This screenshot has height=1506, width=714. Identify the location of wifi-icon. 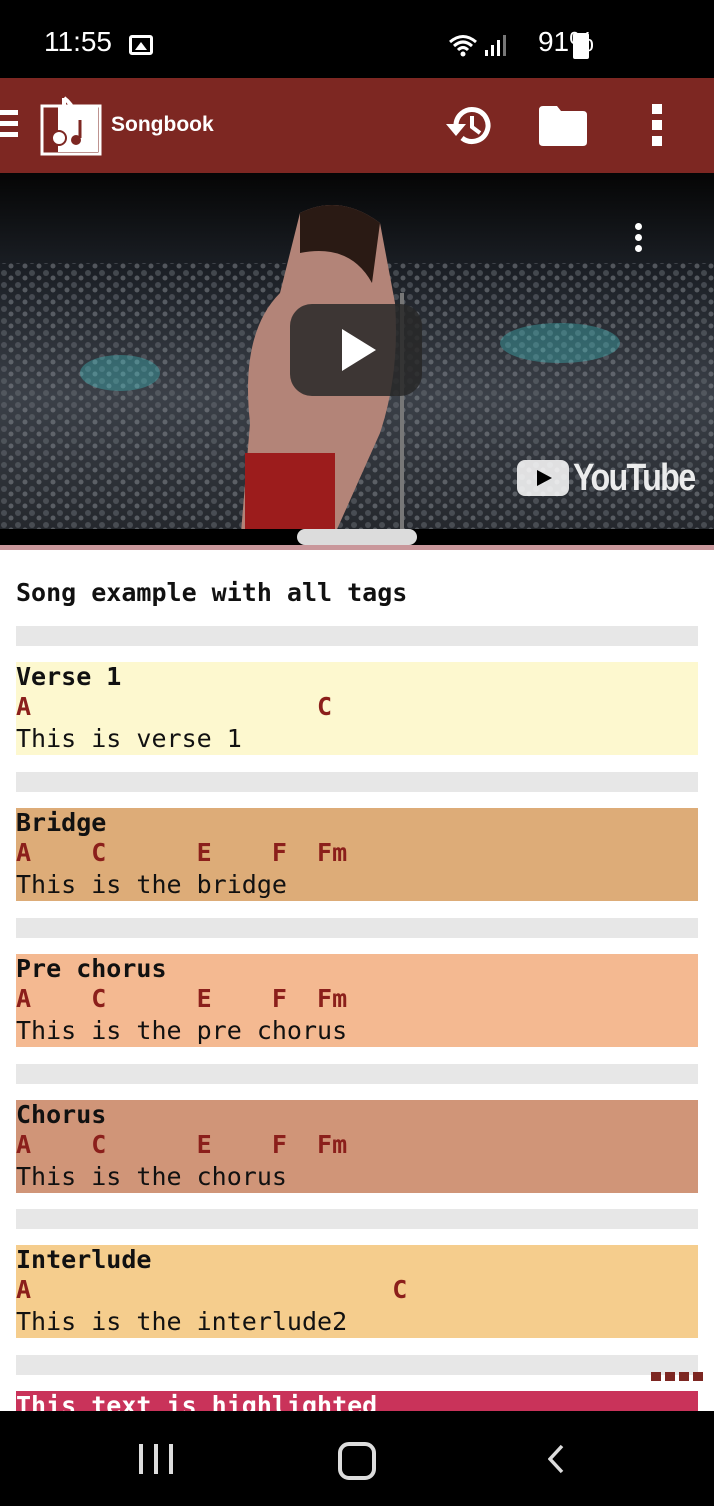
(463, 46).